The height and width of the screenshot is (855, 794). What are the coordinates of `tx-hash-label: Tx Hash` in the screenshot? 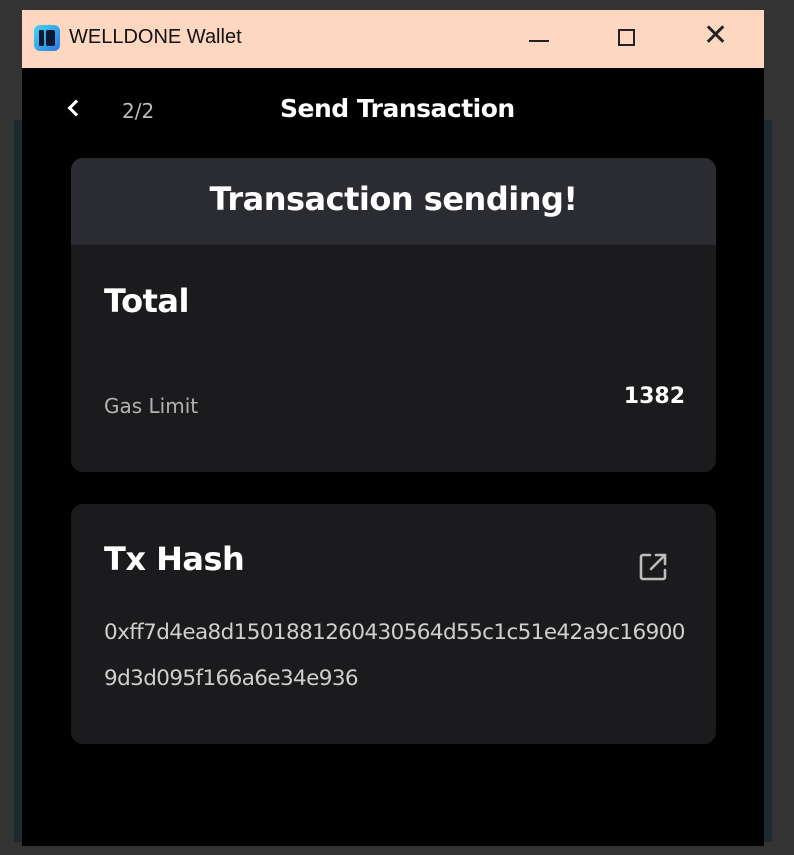 It's located at (174, 559).